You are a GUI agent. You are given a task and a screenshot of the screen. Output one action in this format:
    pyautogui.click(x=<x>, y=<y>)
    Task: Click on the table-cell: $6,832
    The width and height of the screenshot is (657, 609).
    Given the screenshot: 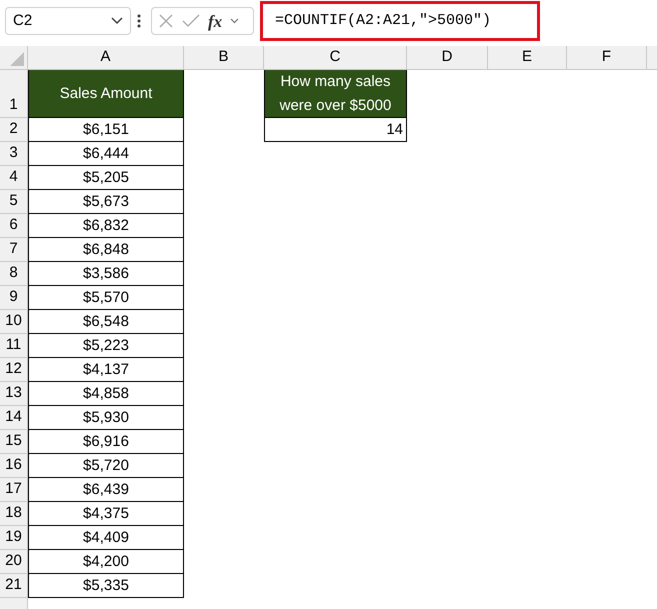 What is the action you would take?
    pyautogui.click(x=106, y=226)
    